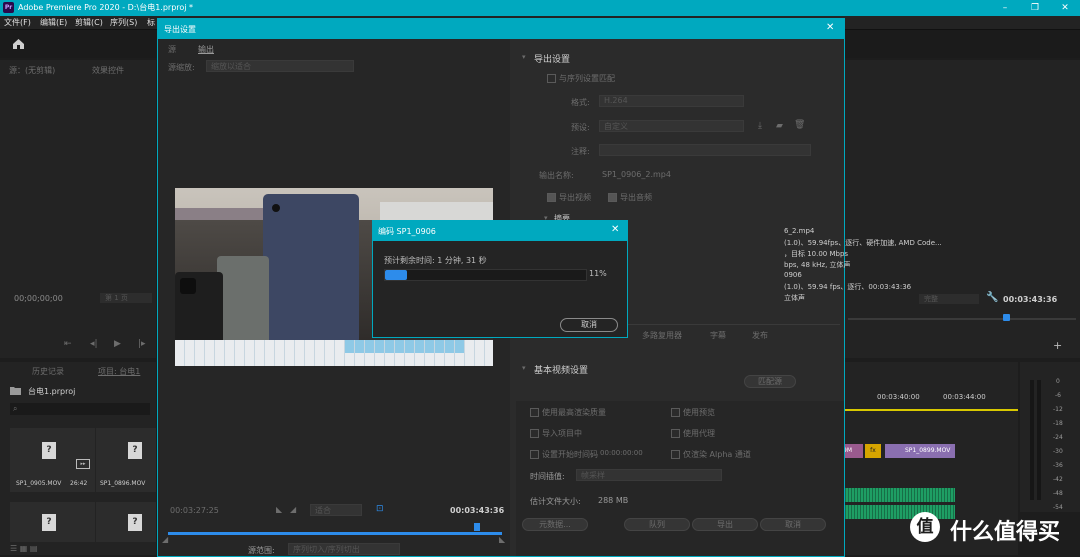 The height and width of the screenshot is (557, 1080). What do you see at coordinates (336, 510) in the screenshot?
I see `fit-select: 适合` at bounding box center [336, 510].